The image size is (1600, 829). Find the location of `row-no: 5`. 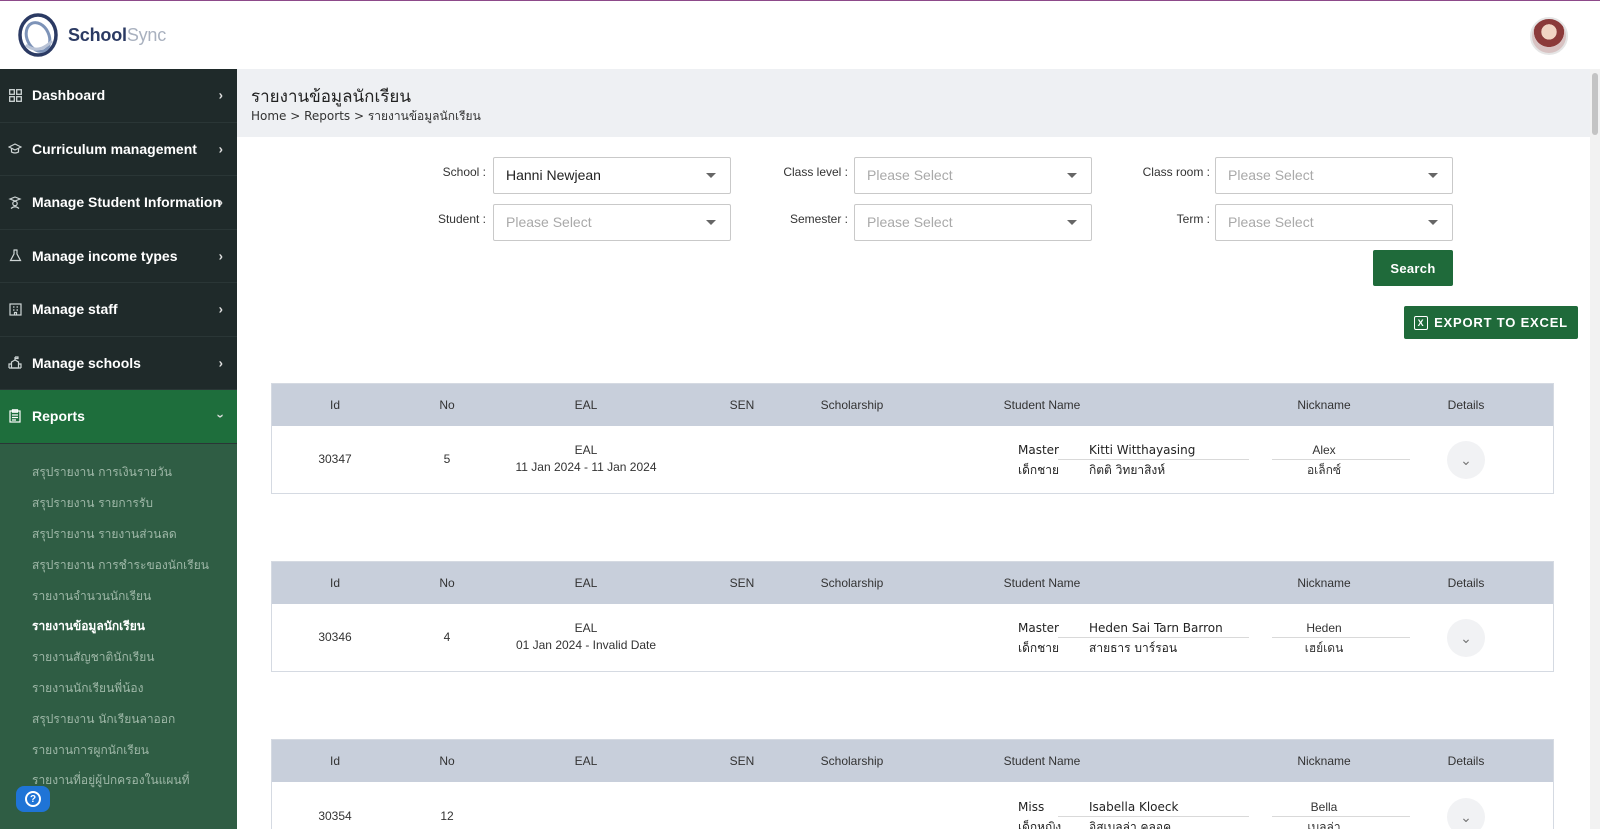

row-no: 5 is located at coordinates (447, 459).